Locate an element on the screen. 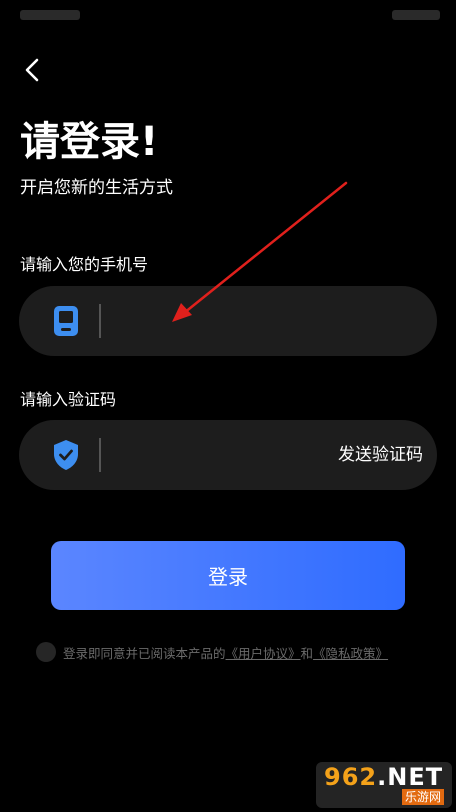  phone-field is located at coordinates (228, 321).